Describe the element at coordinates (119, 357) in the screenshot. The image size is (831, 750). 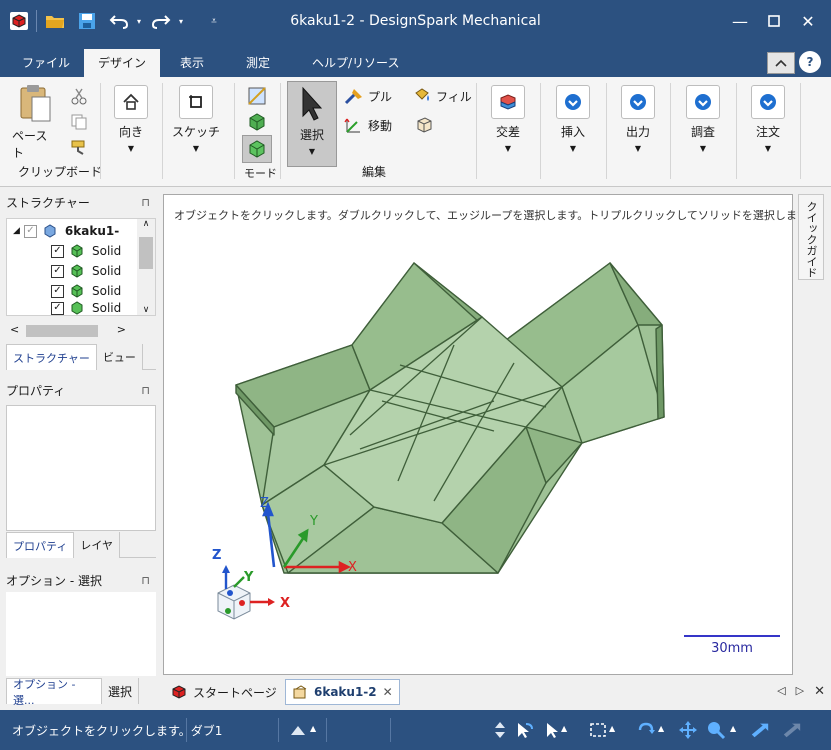
I see `tab-view: ビュー` at that location.